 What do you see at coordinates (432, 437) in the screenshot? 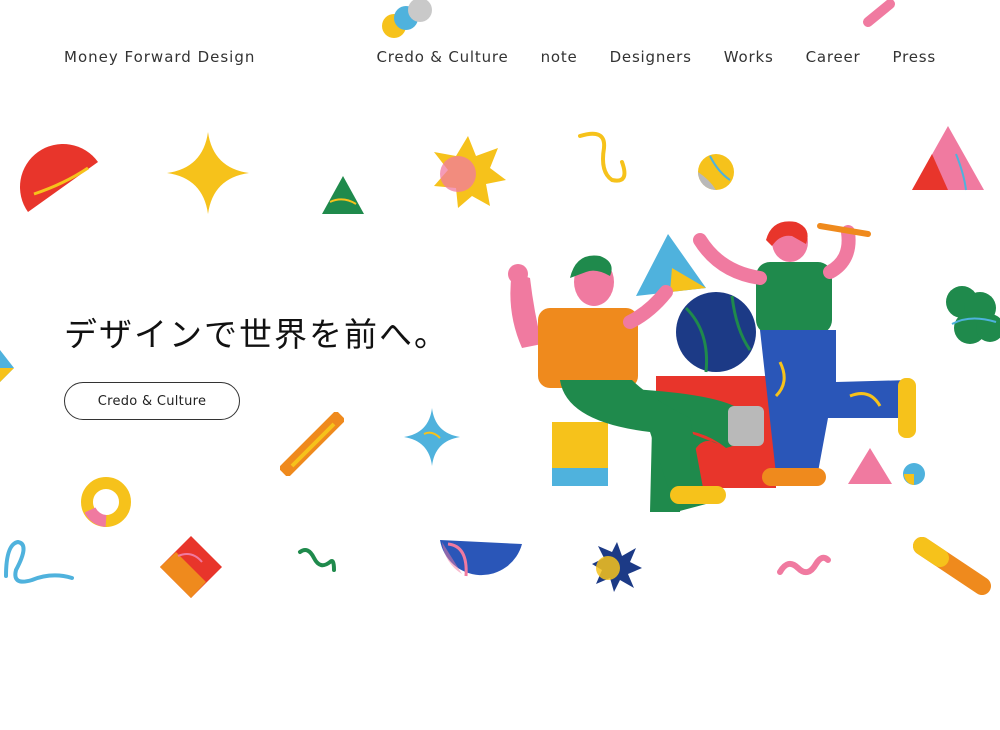
I see `blue-sparkle-shape` at bounding box center [432, 437].